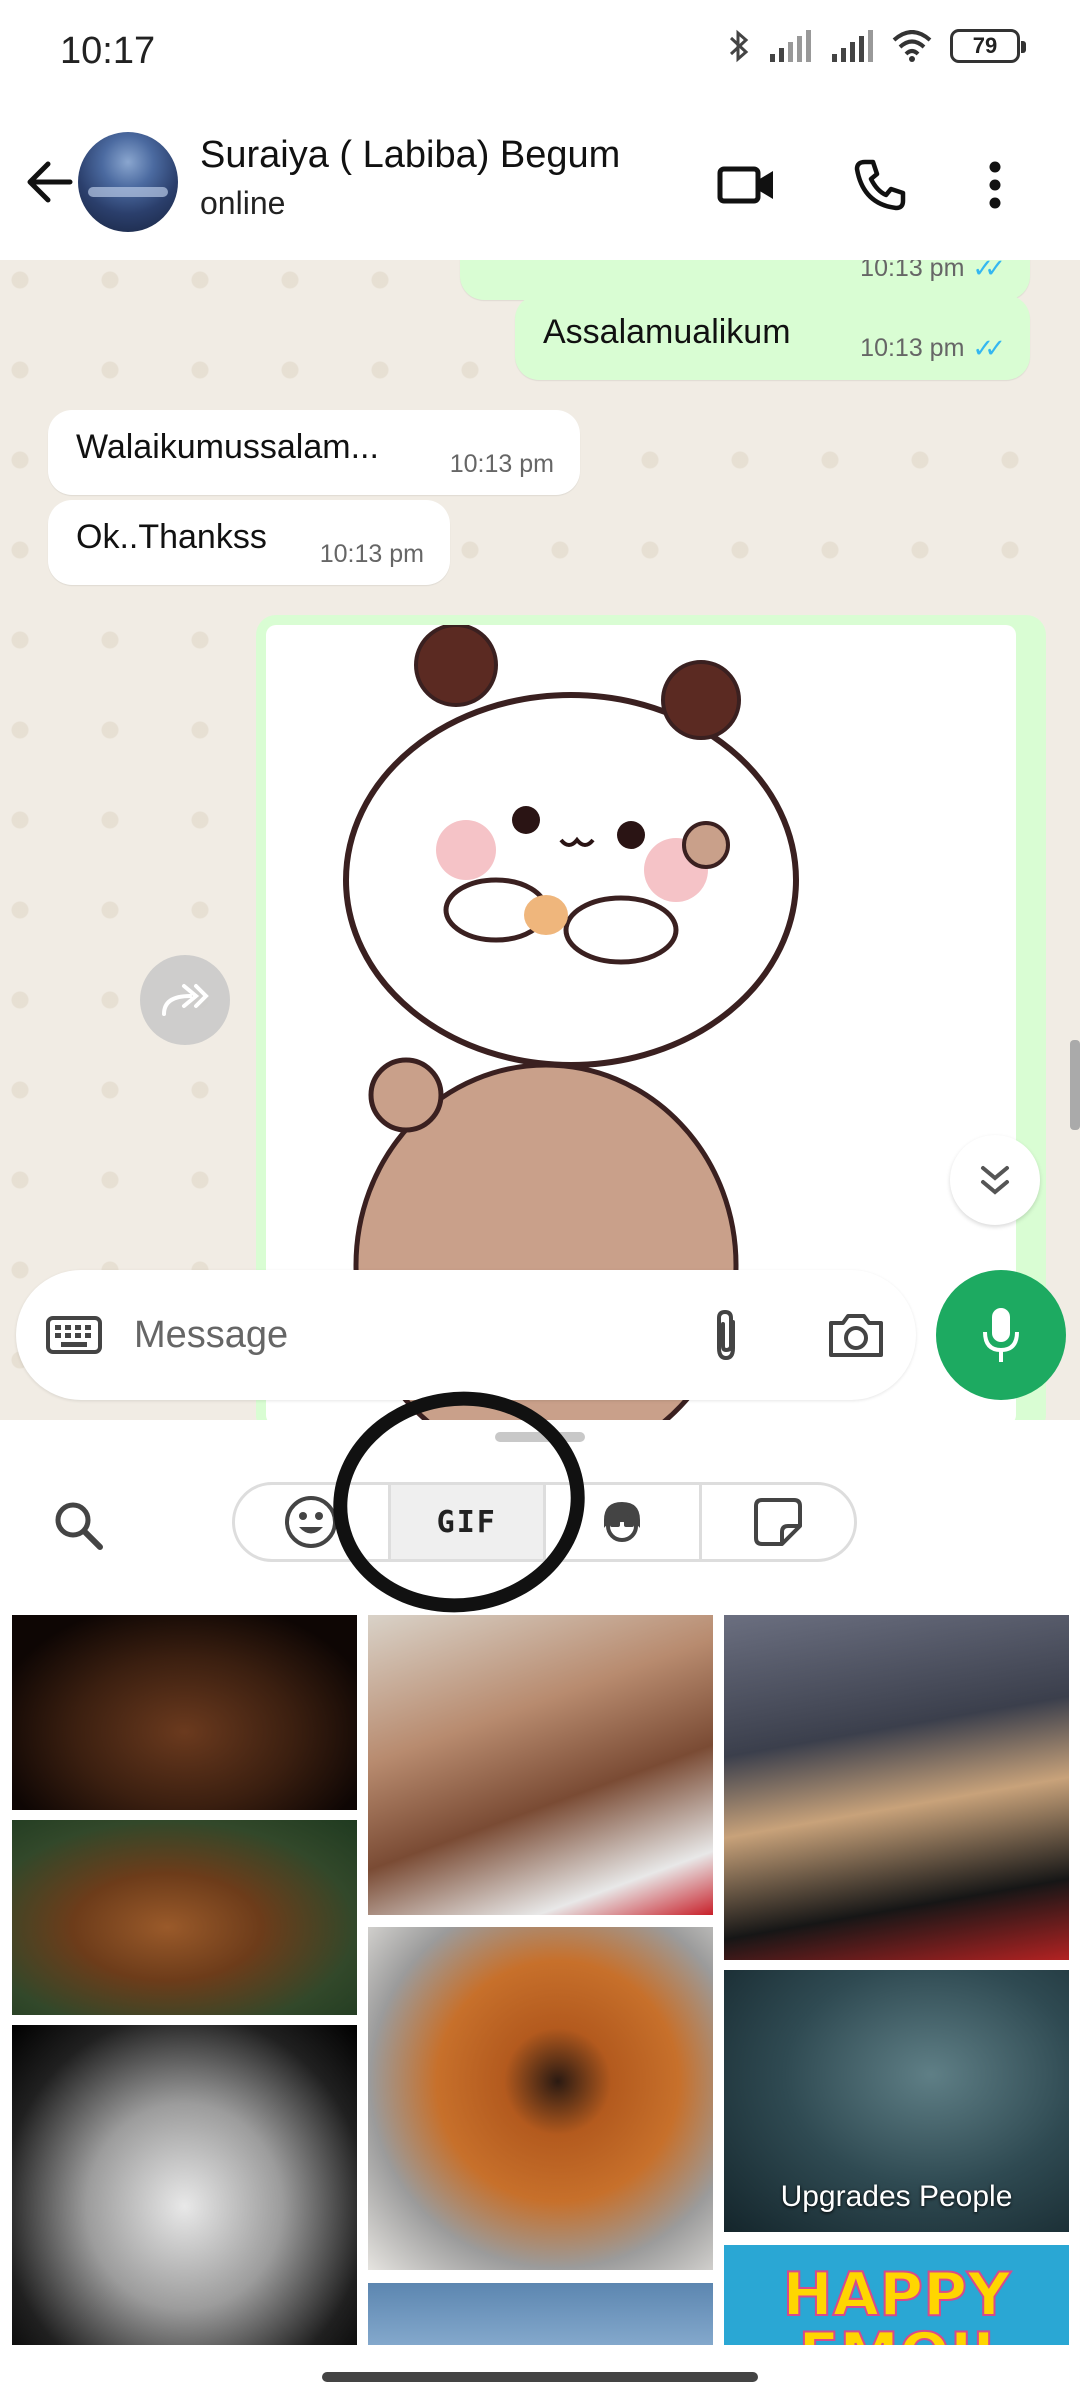 The height and width of the screenshot is (2400, 1080). I want to click on contact-status: online, so click(243, 203).